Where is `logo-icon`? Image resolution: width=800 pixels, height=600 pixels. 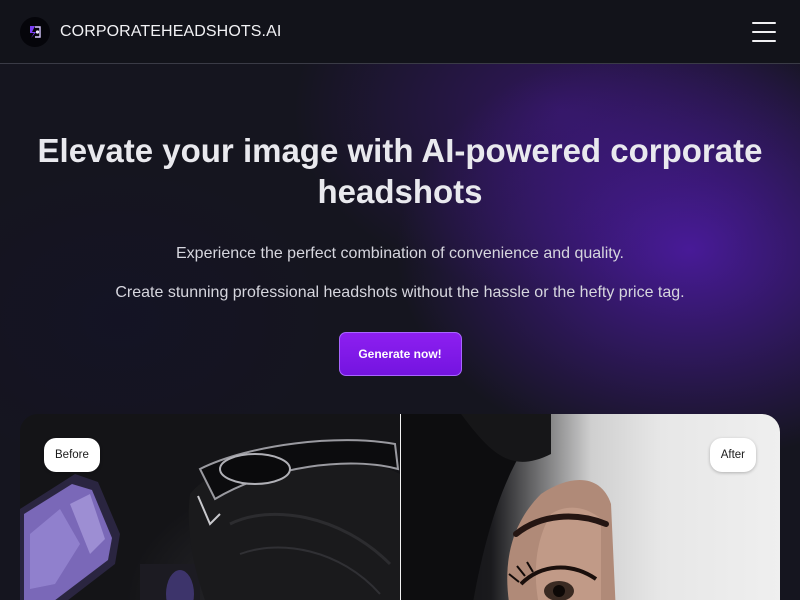
logo-icon is located at coordinates (35, 31).